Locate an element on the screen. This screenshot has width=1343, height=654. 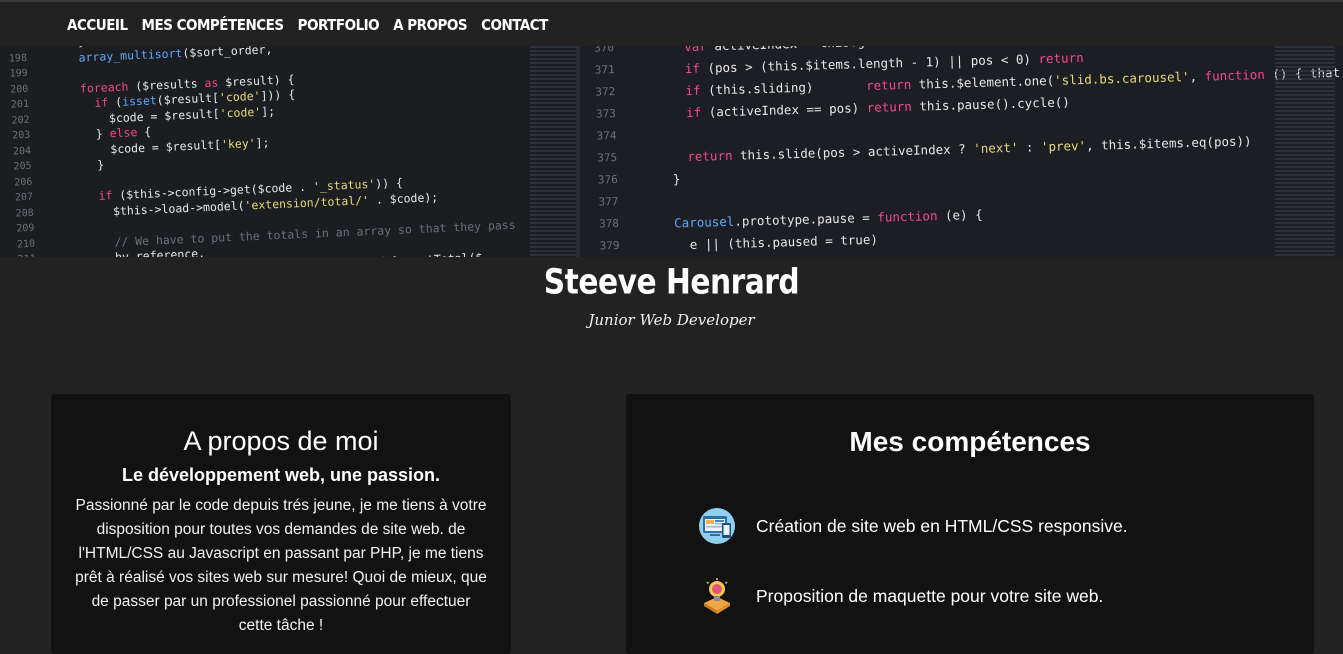
about-title: A propos de moi is located at coordinates (281, 441).